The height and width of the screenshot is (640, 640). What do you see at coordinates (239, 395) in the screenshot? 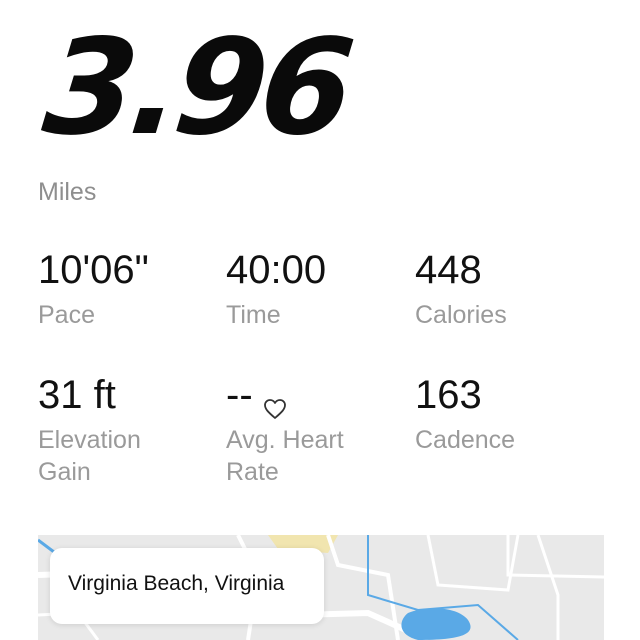
I see `heart-rate-value: --` at bounding box center [239, 395].